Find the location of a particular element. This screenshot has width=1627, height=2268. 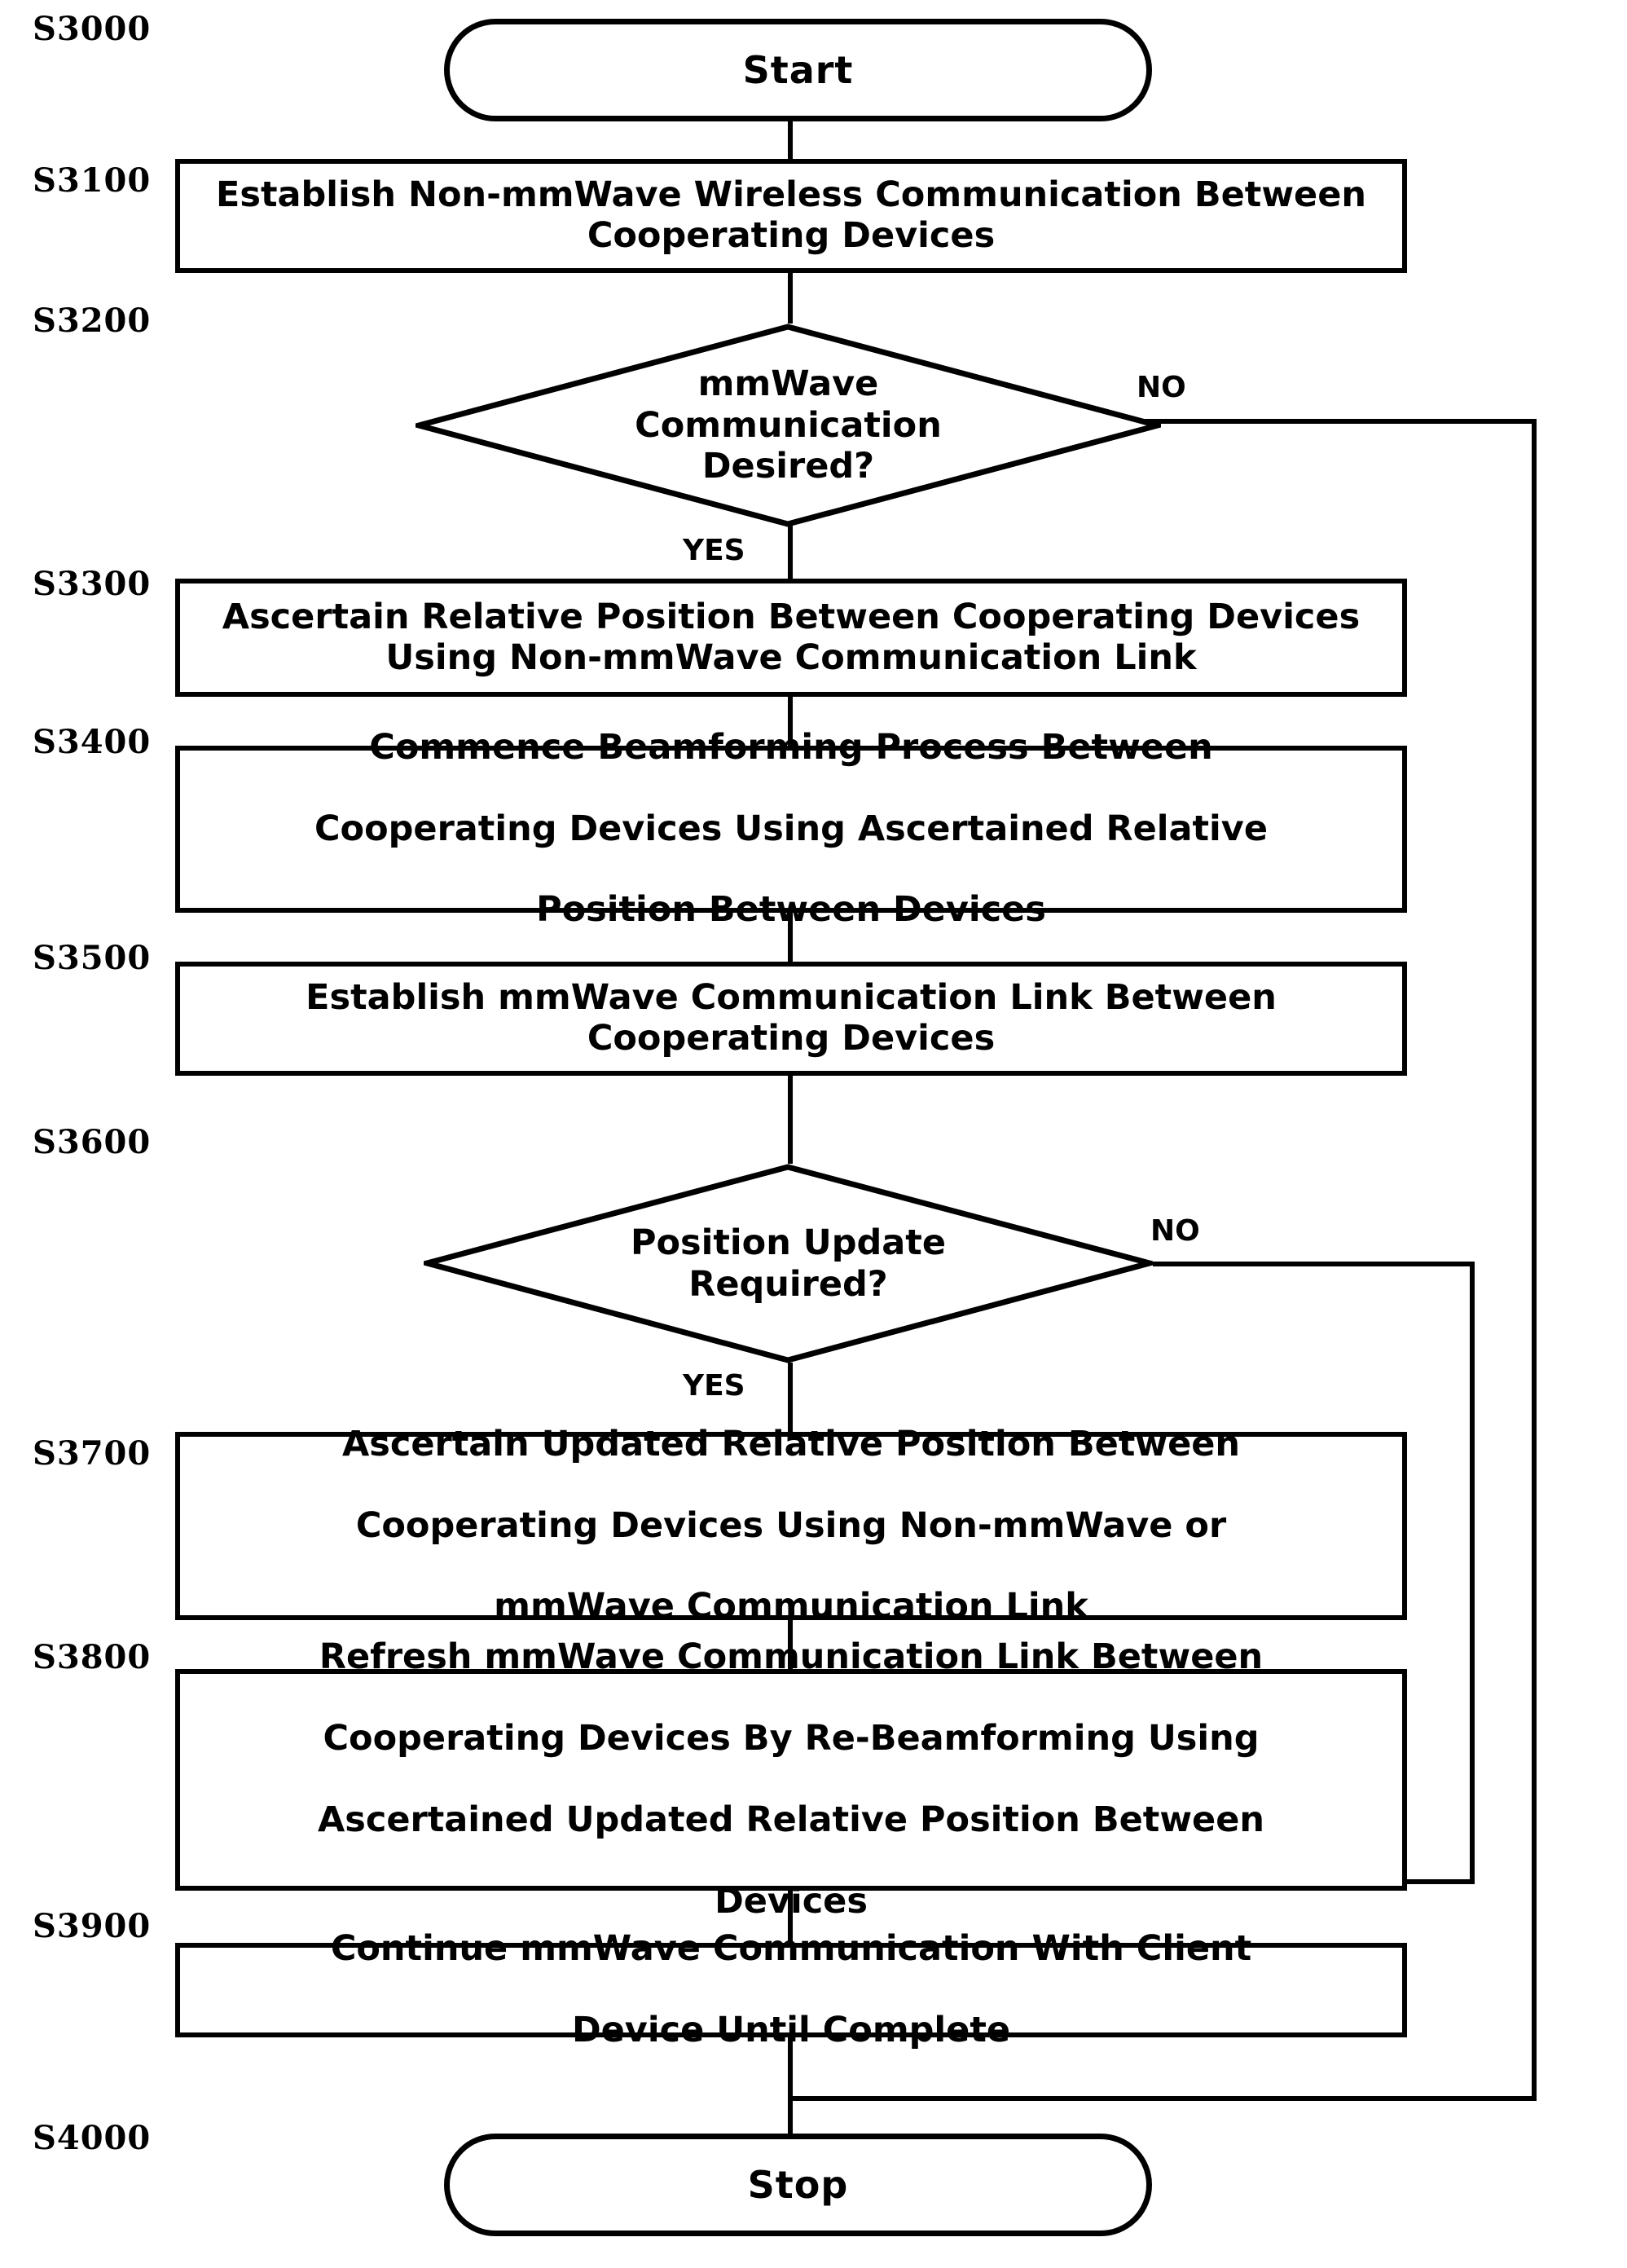

branch-label-yes-s3600: YES is located at coordinates (714, 1386).